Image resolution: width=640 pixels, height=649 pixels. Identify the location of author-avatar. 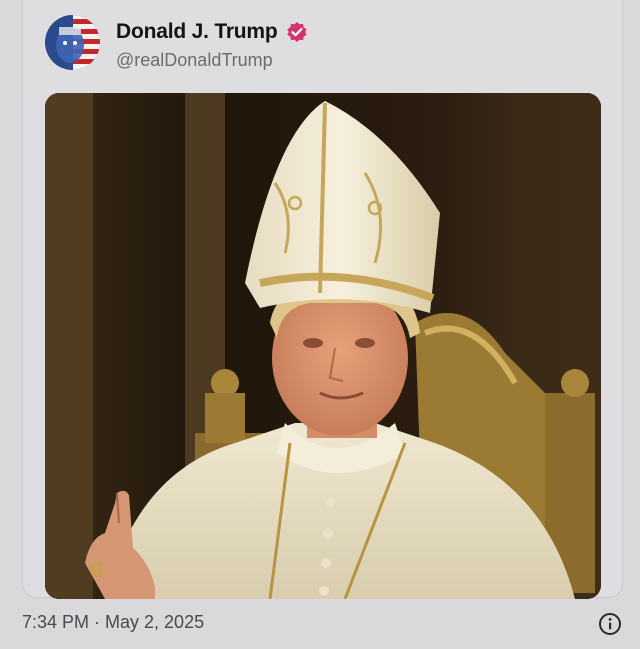
(72, 42).